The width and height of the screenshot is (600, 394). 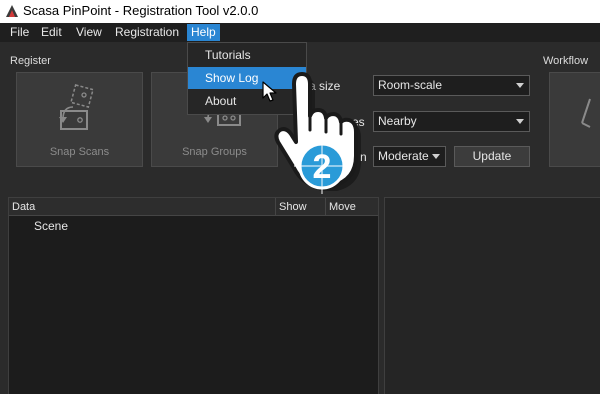 What do you see at coordinates (142, 207) in the screenshot?
I see `column-header-data: Data` at bounding box center [142, 207].